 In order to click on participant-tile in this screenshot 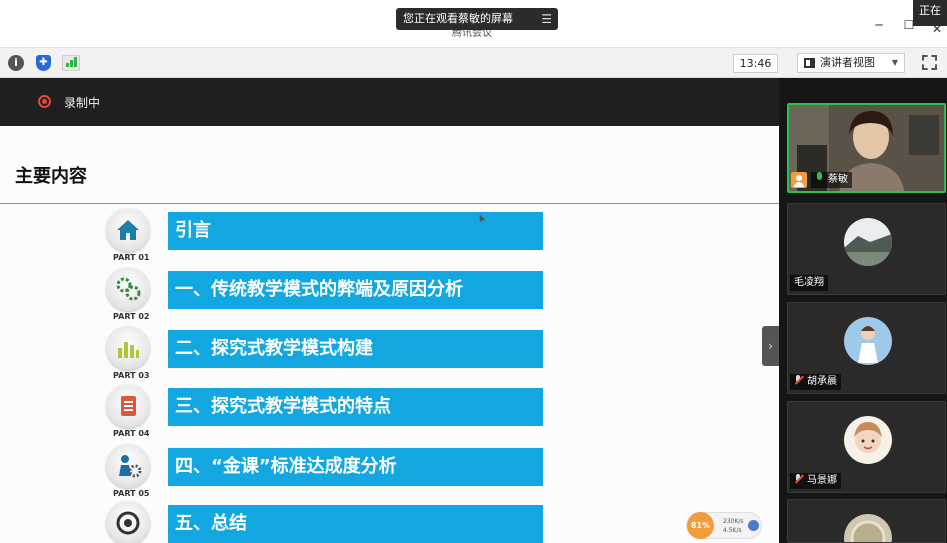, I will do `click(866, 521)`.